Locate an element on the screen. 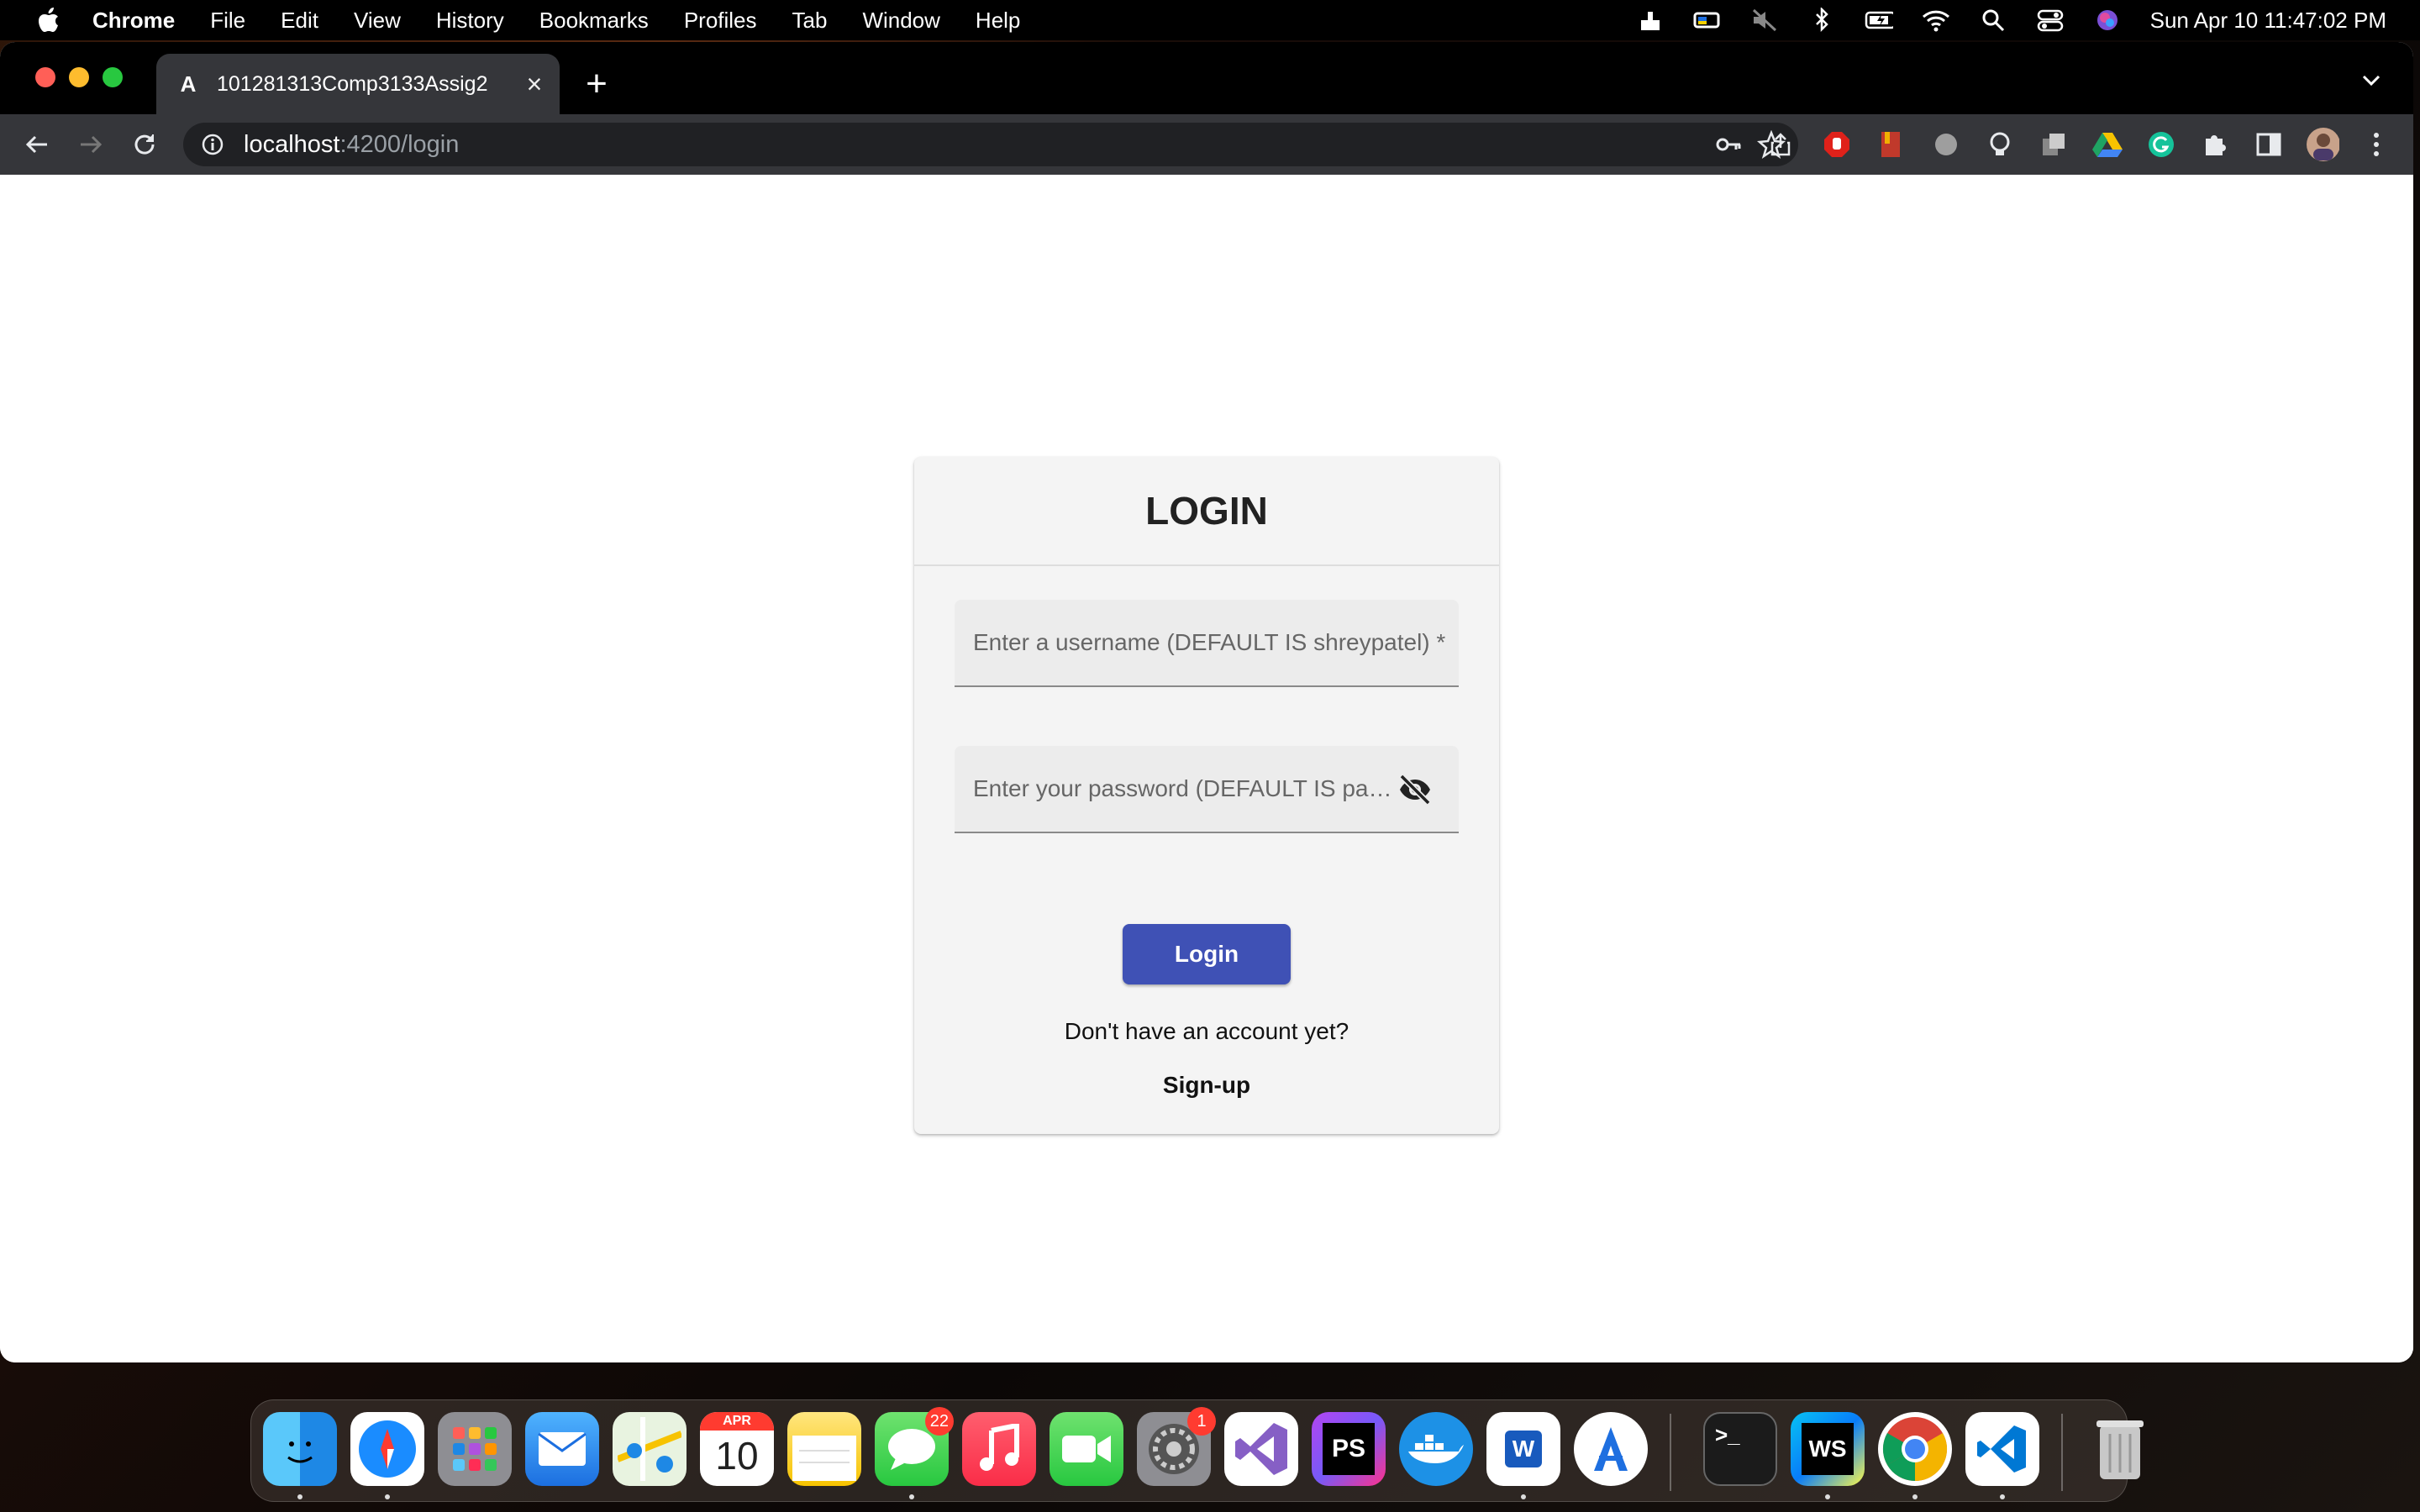 The image size is (2420, 1512). visual-studio-icon is located at coordinates (1261, 1449).